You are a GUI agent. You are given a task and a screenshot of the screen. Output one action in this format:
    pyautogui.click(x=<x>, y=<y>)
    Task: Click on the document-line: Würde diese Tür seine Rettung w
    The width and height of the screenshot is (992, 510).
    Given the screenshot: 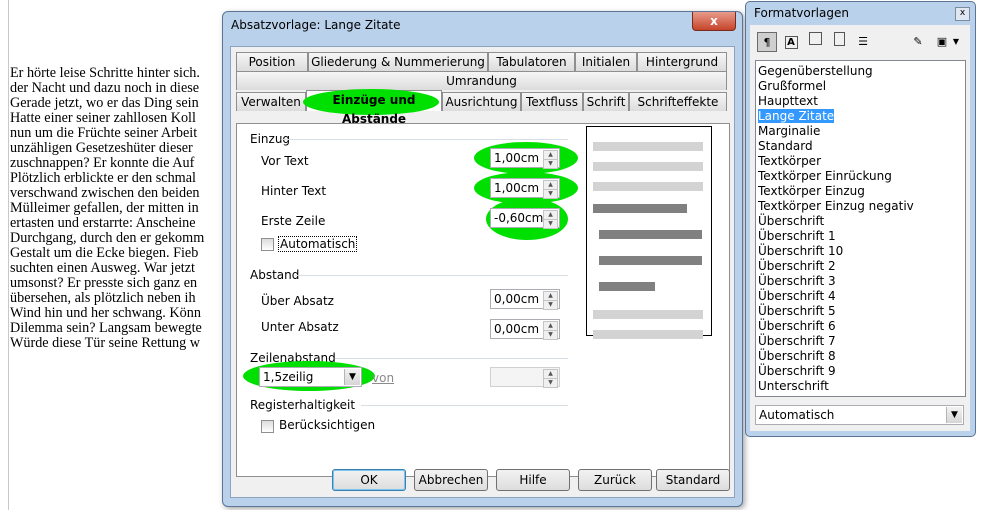 What is the action you would take?
    pyautogui.click(x=105, y=343)
    